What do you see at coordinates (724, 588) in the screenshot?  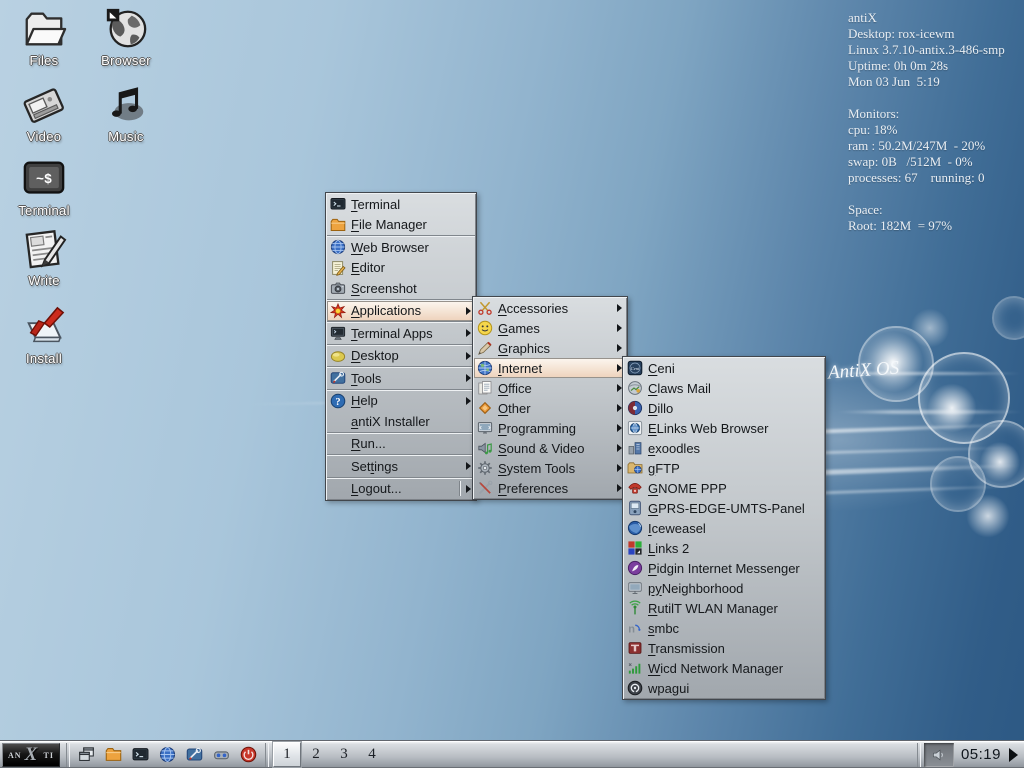 I see `menu-item-pyneighborhood: pyNeighborhood` at bounding box center [724, 588].